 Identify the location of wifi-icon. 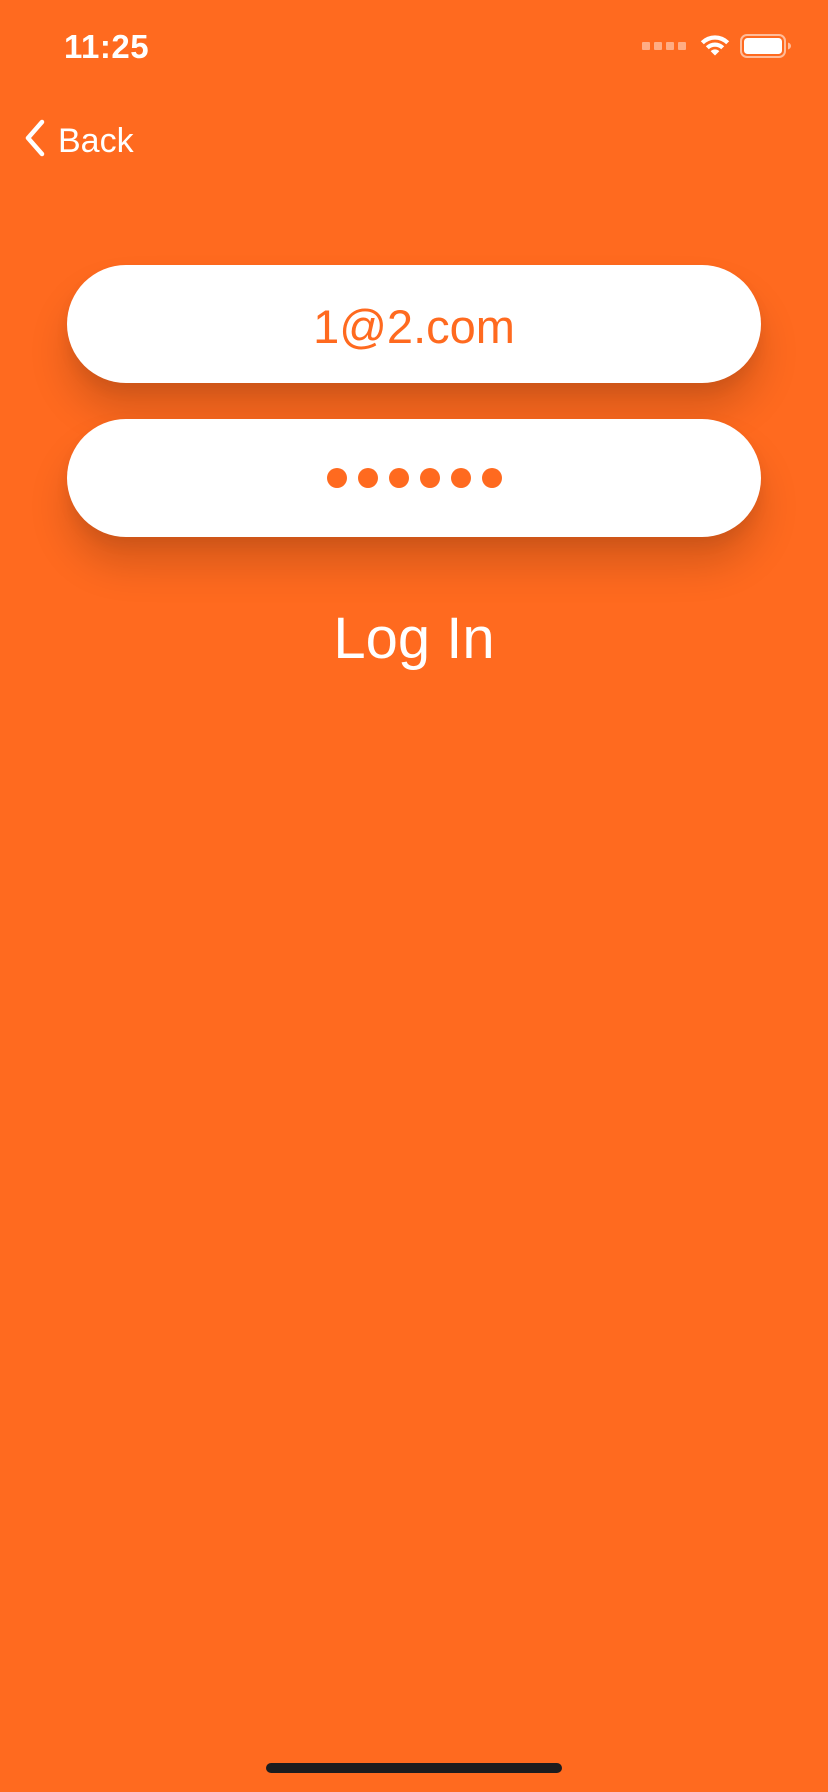
(715, 46).